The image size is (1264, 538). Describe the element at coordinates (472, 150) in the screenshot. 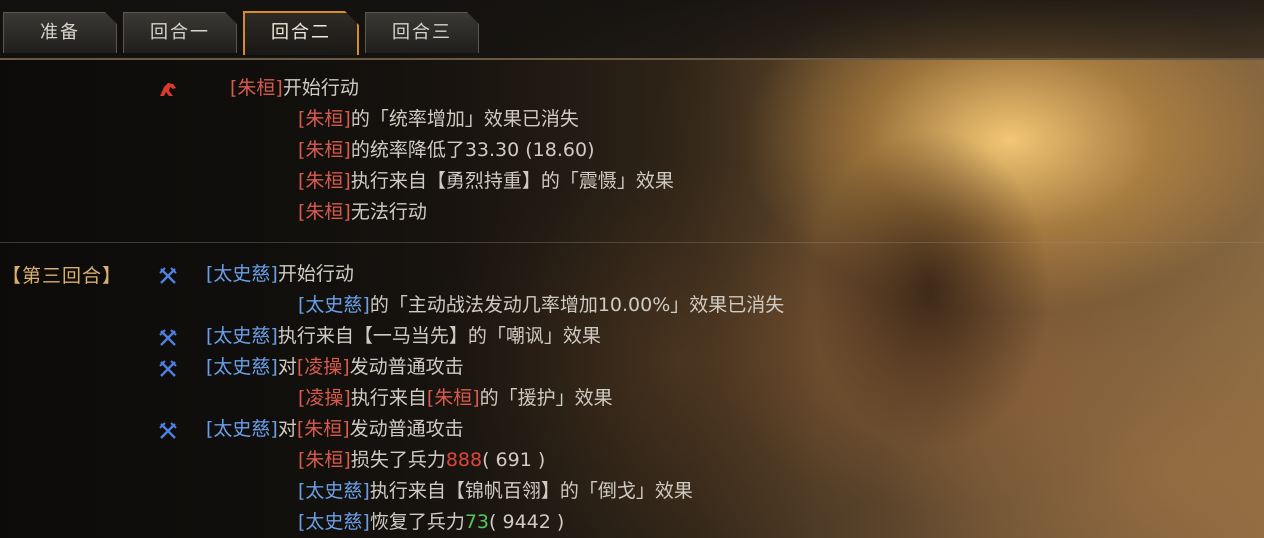

I see `log-text: 的统率降低了33.30 (18.60)` at that location.